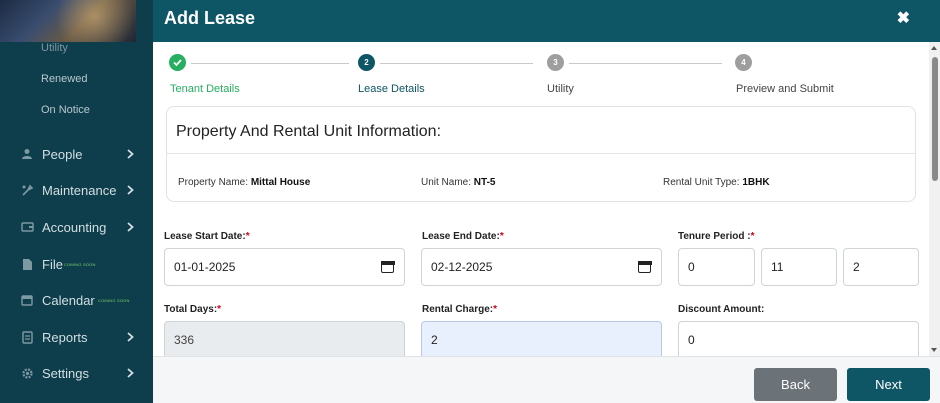 The height and width of the screenshot is (403, 940). Describe the element at coordinates (68, 300) in the screenshot. I see `sidebar-item-label: Calendar` at that location.